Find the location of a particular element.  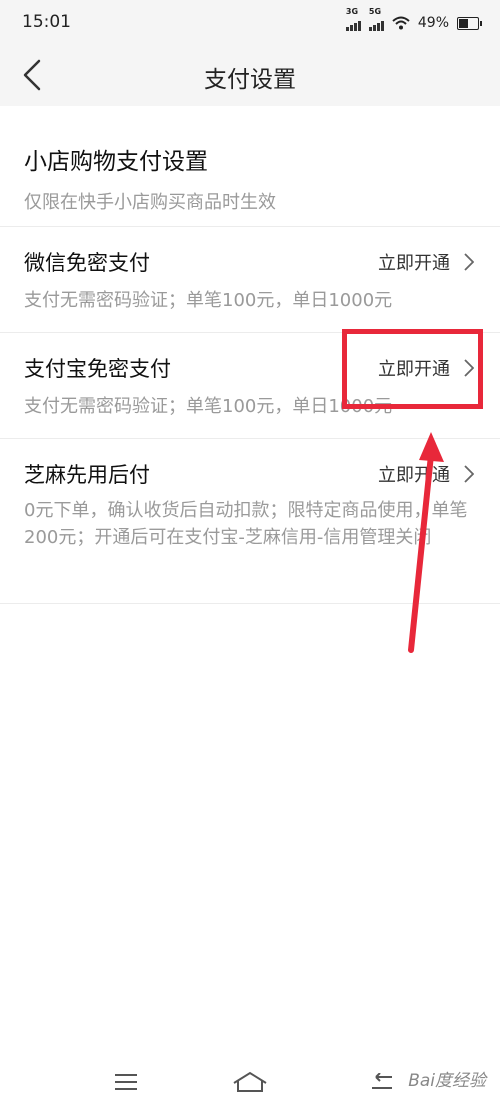

system-nav-bar: Bai度经验 is located at coordinates (250, 1080).